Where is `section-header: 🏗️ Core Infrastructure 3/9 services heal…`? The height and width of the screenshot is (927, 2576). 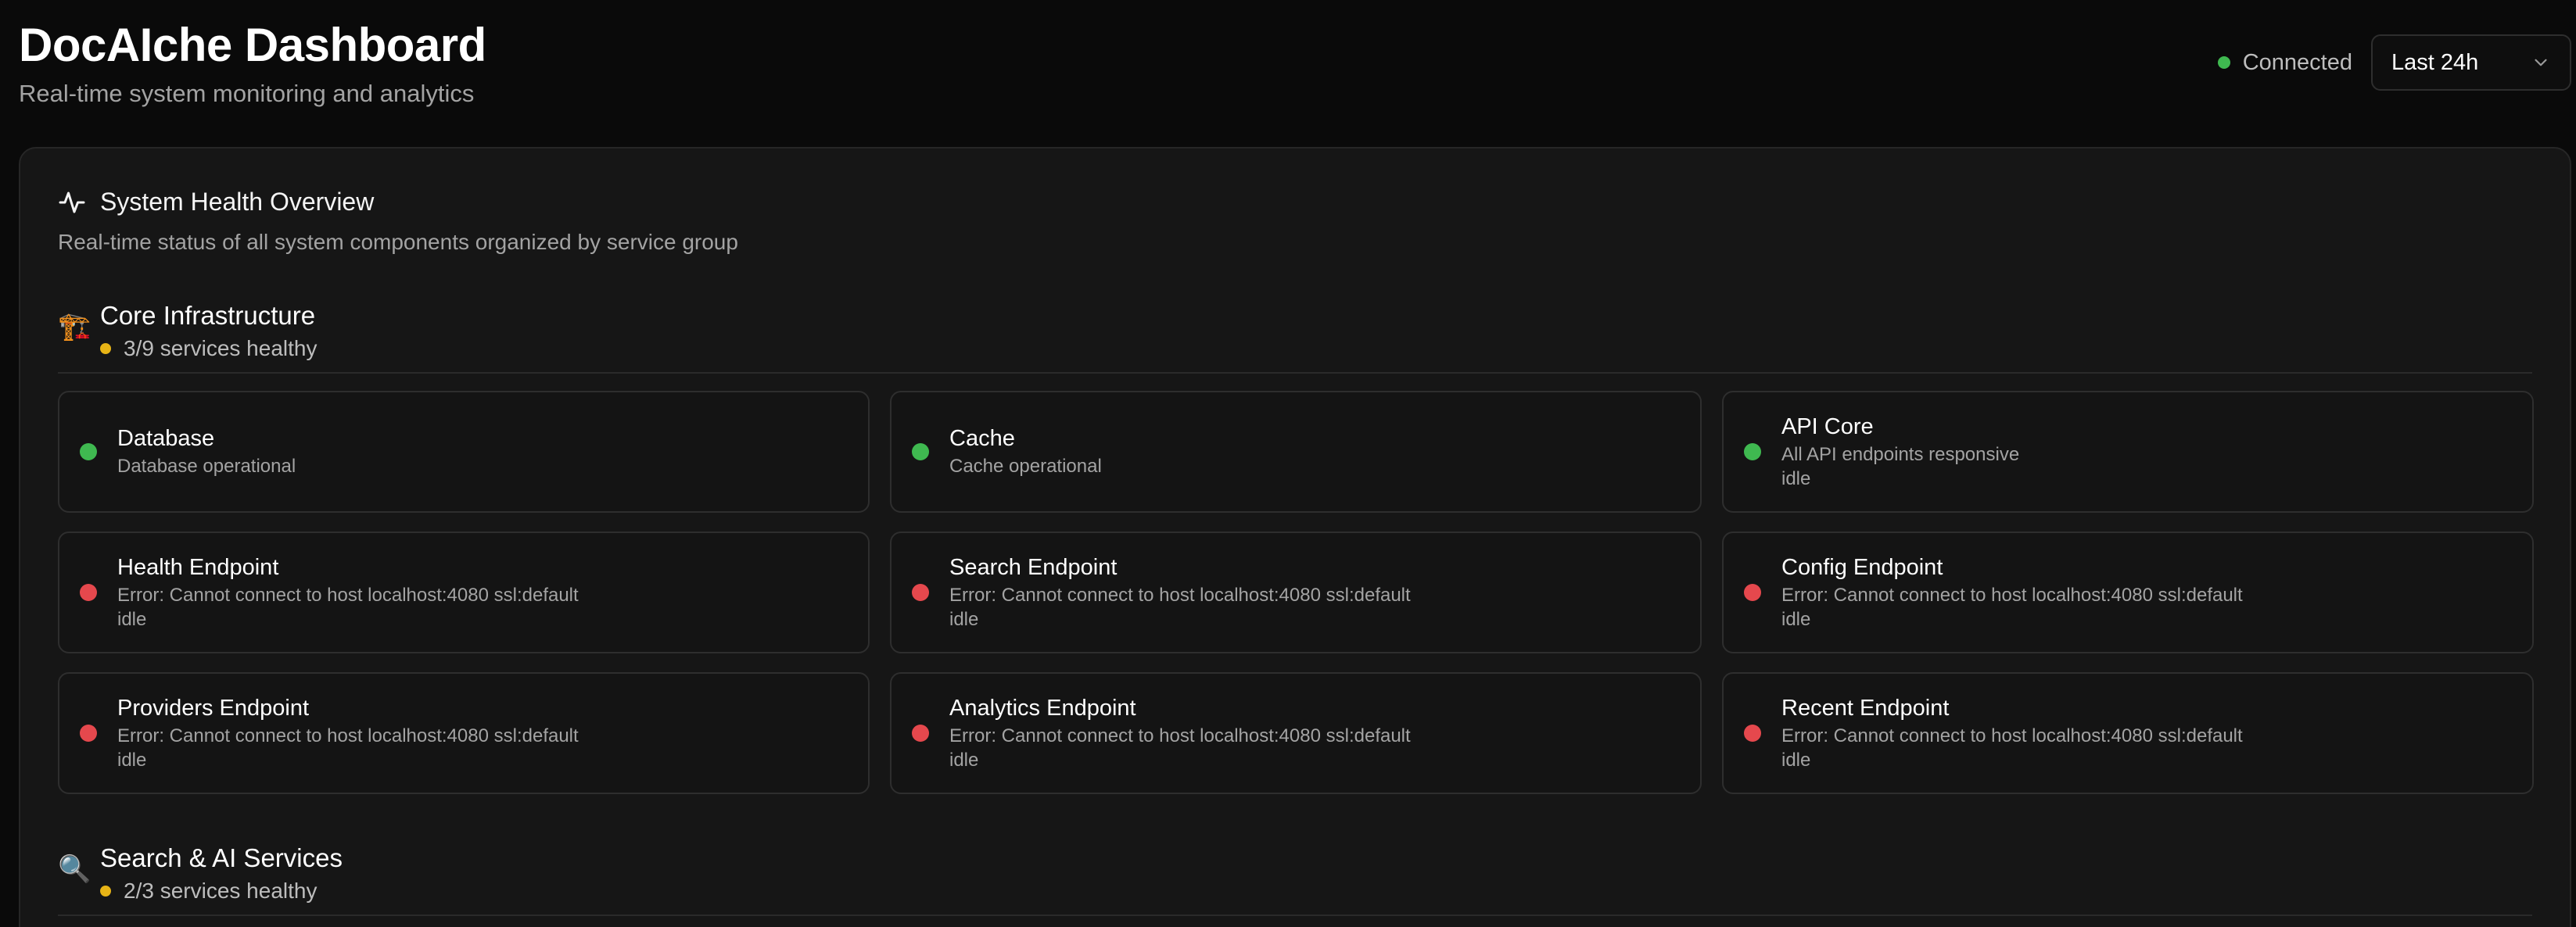 section-header: 🏗️ Core Infrastructure 3/9 services heal… is located at coordinates (1295, 330).